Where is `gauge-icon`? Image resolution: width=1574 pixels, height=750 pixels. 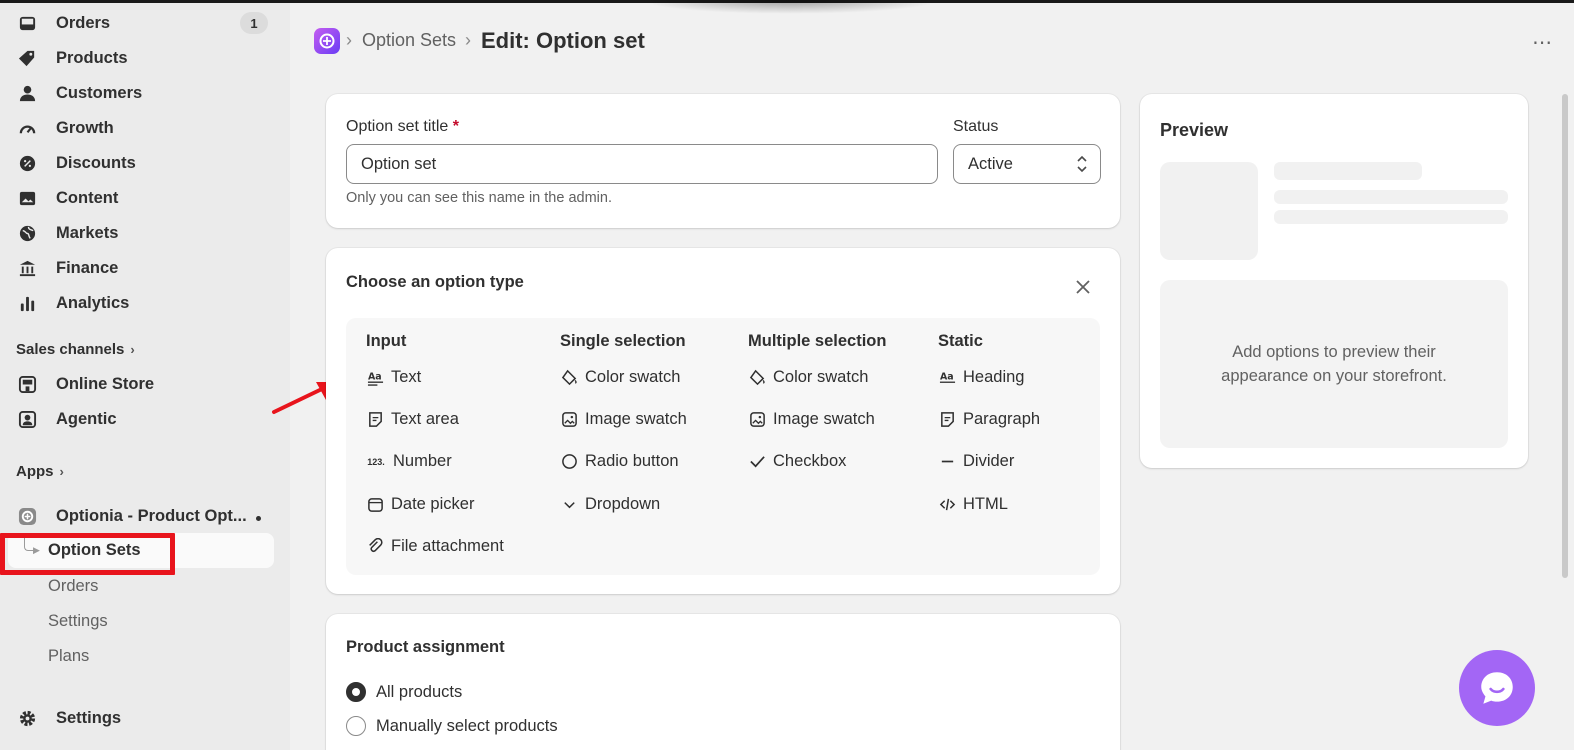
gauge-icon is located at coordinates (27, 128).